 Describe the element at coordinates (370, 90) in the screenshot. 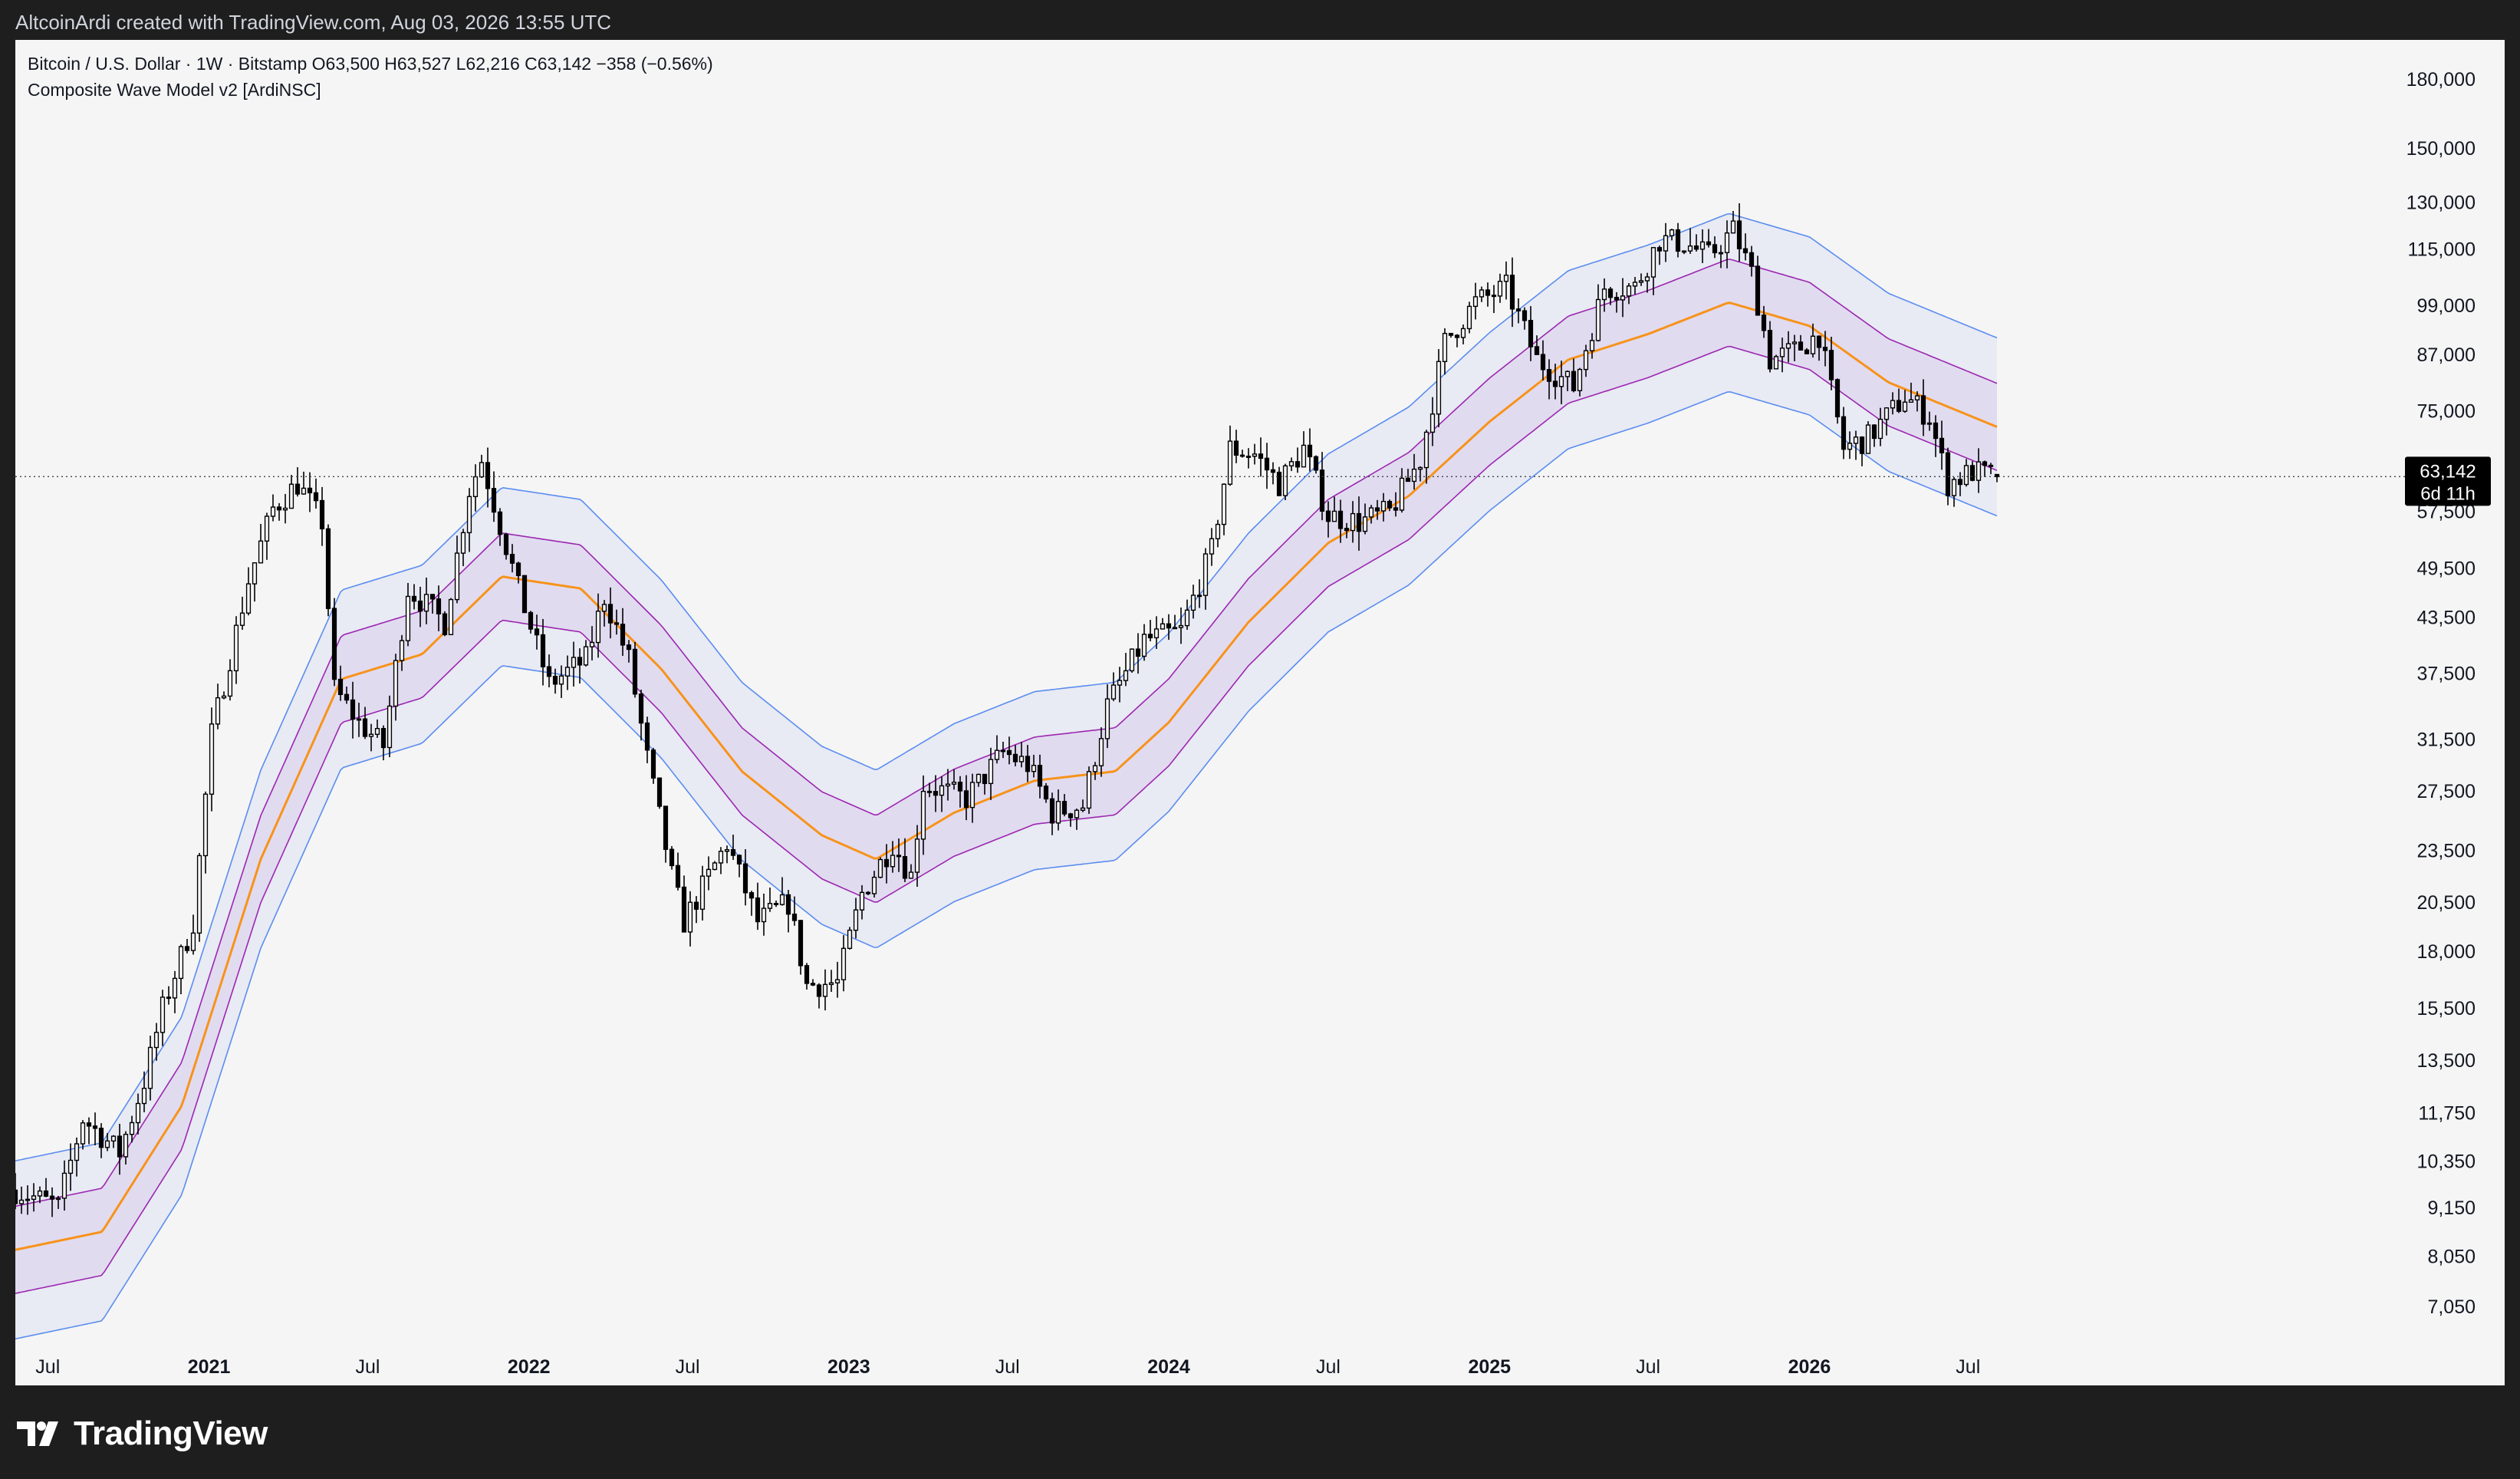

I see `indicator-legend: Composite Wave Model v2 [ArdiNSC]` at that location.